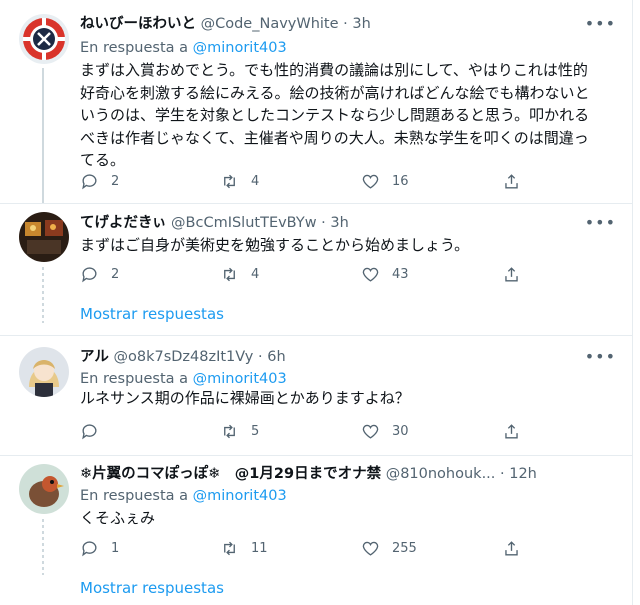 This screenshot has height=605, width=640. What do you see at coordinates (400, 431) in the screenshot?
I see `like-count: 30` at bounding box center [400, 431].